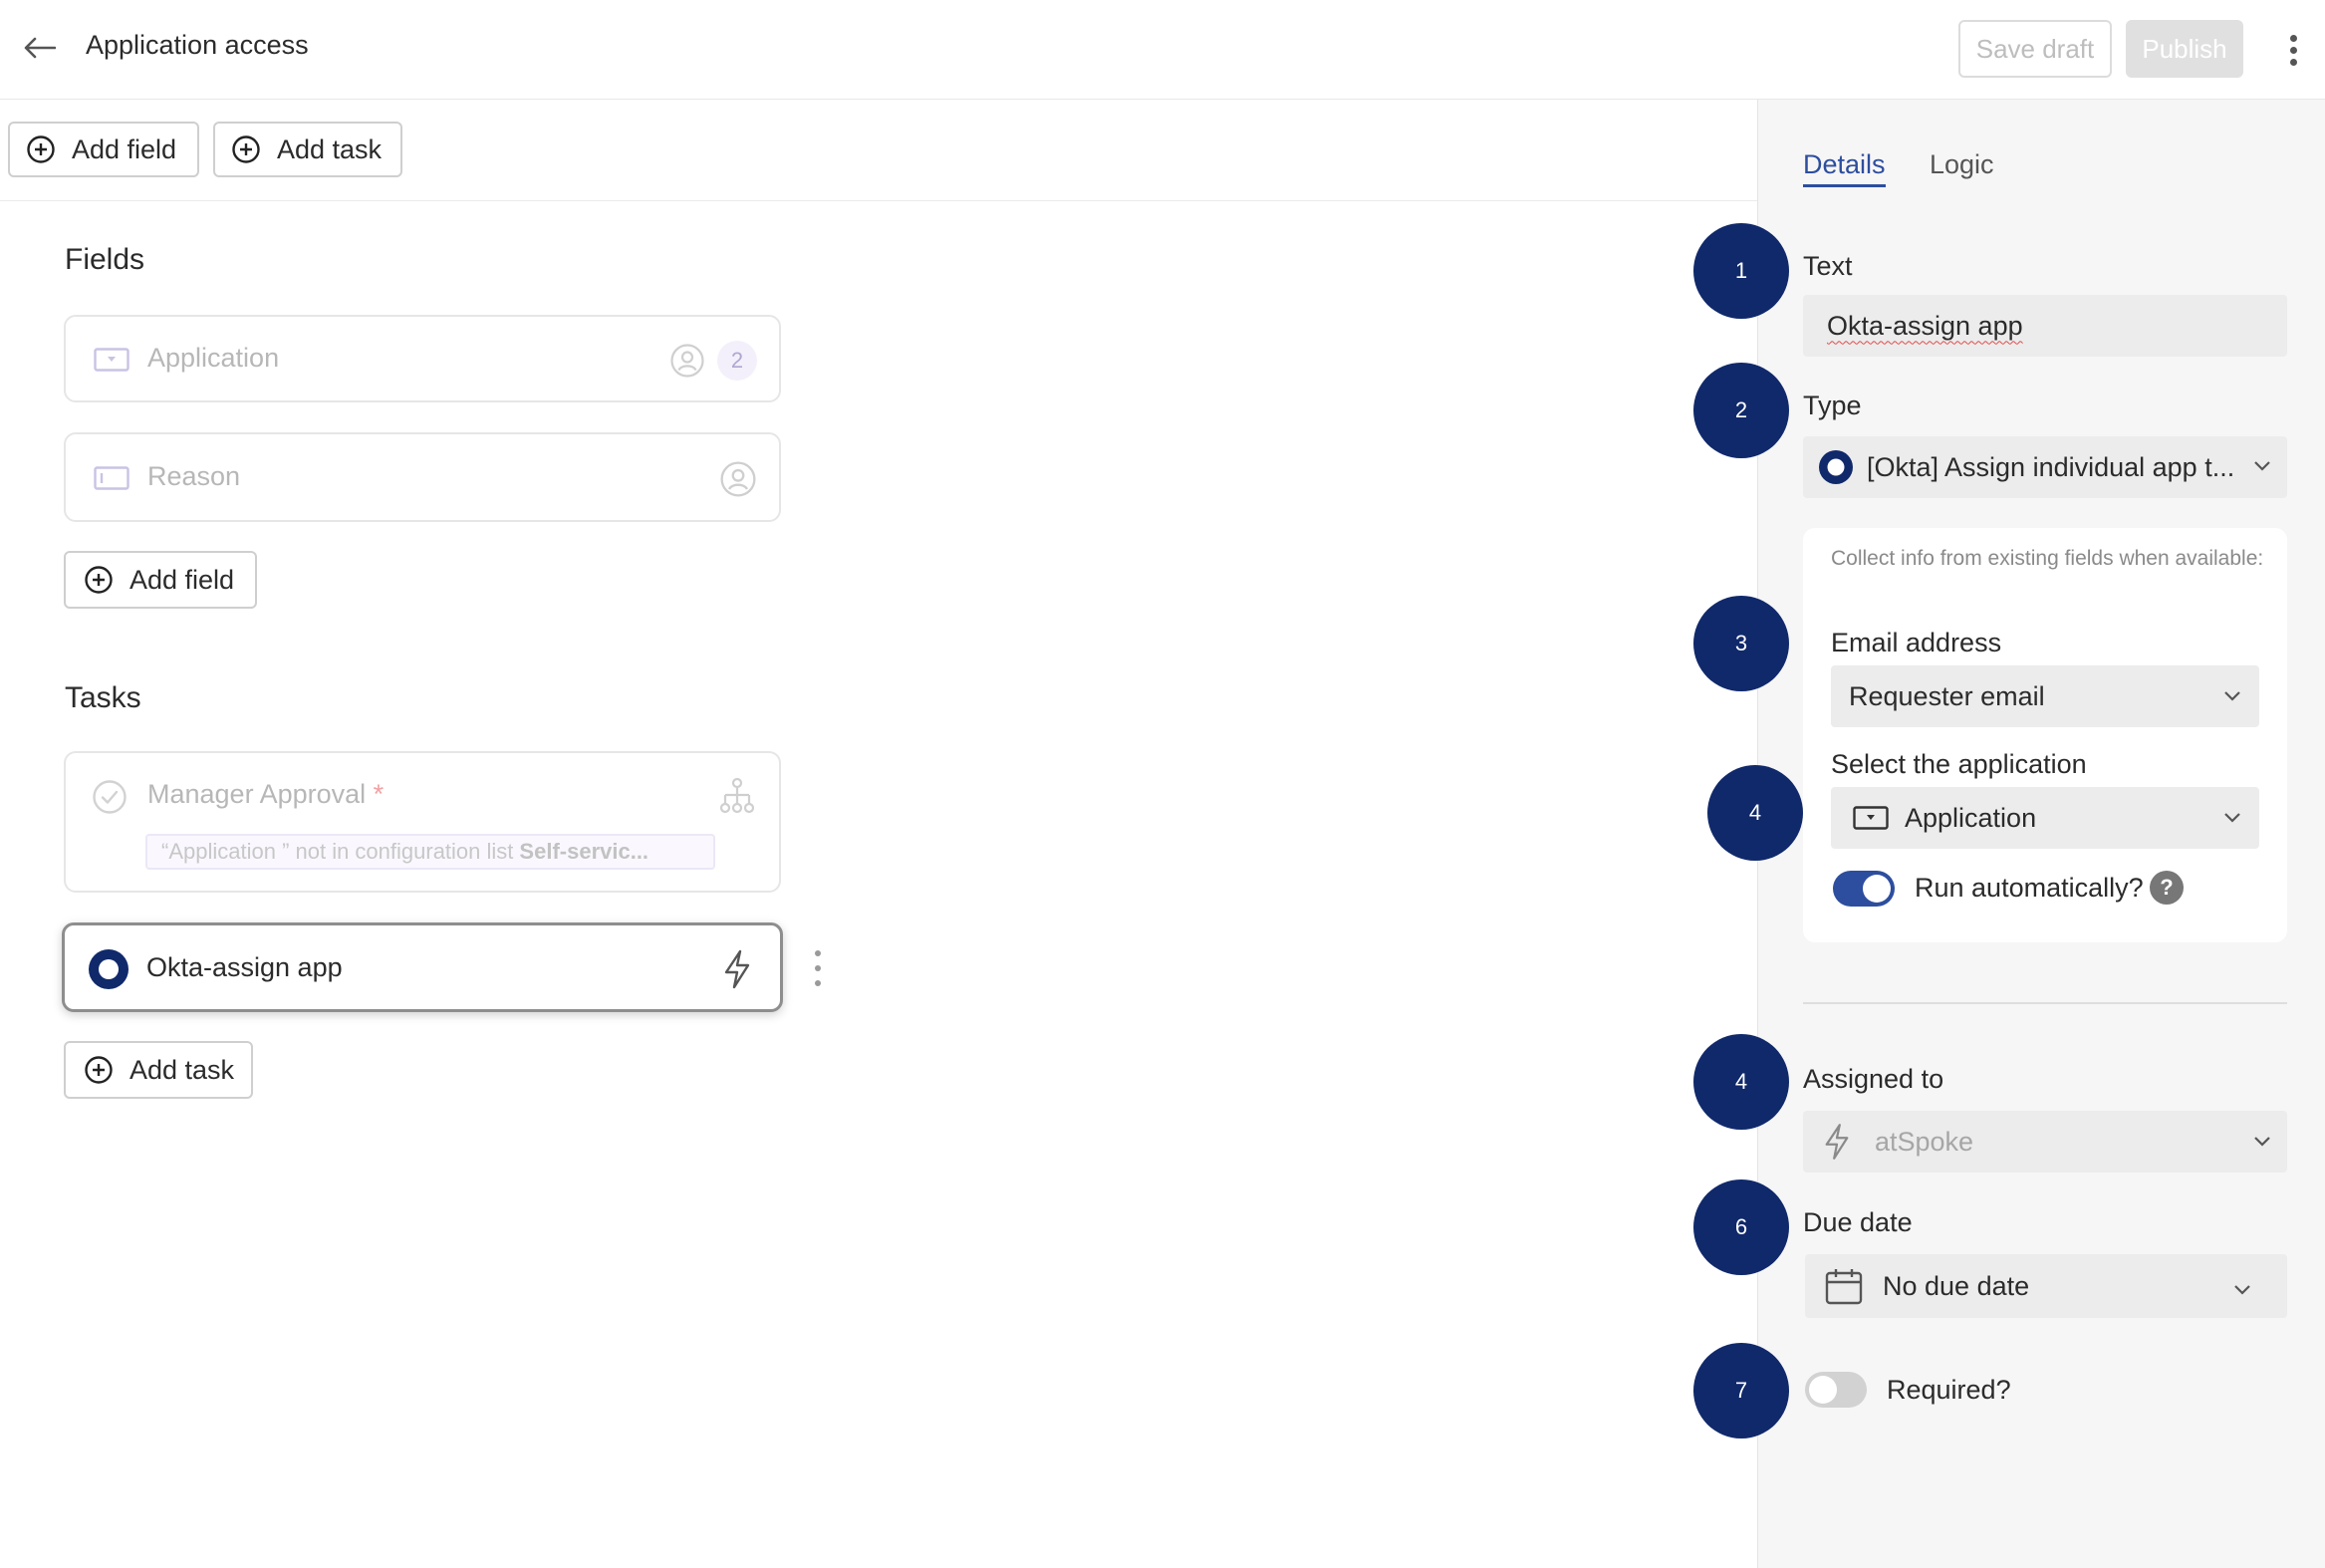 Image resolution: width=2325 pixels, height=1568 pixels. What do you see at coordinates (103, 697) in the screenshot?
I see `tasks-section-title: Tasks` at bounding box center [103, 697].